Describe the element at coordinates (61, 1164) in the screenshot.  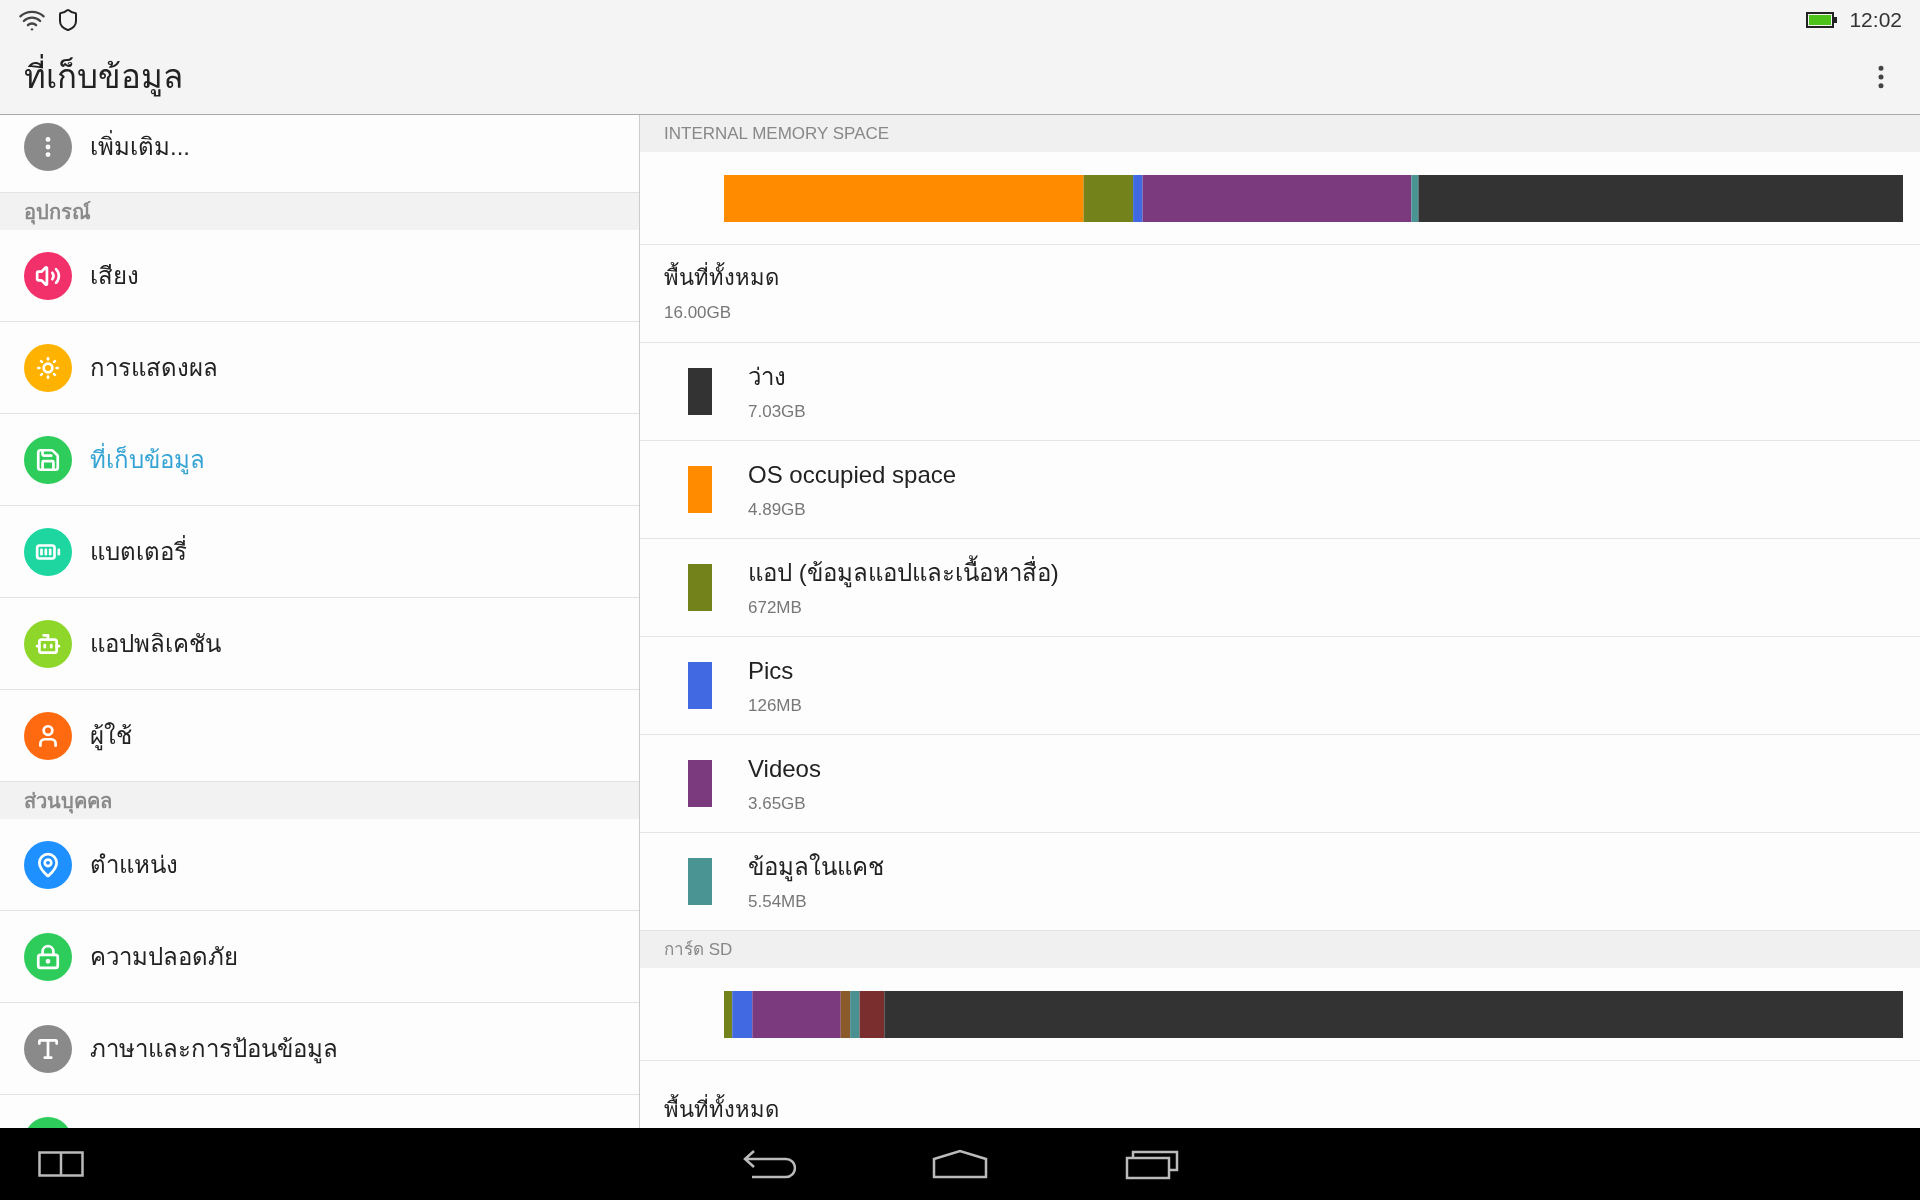
I see `split-window-icon` at that location.